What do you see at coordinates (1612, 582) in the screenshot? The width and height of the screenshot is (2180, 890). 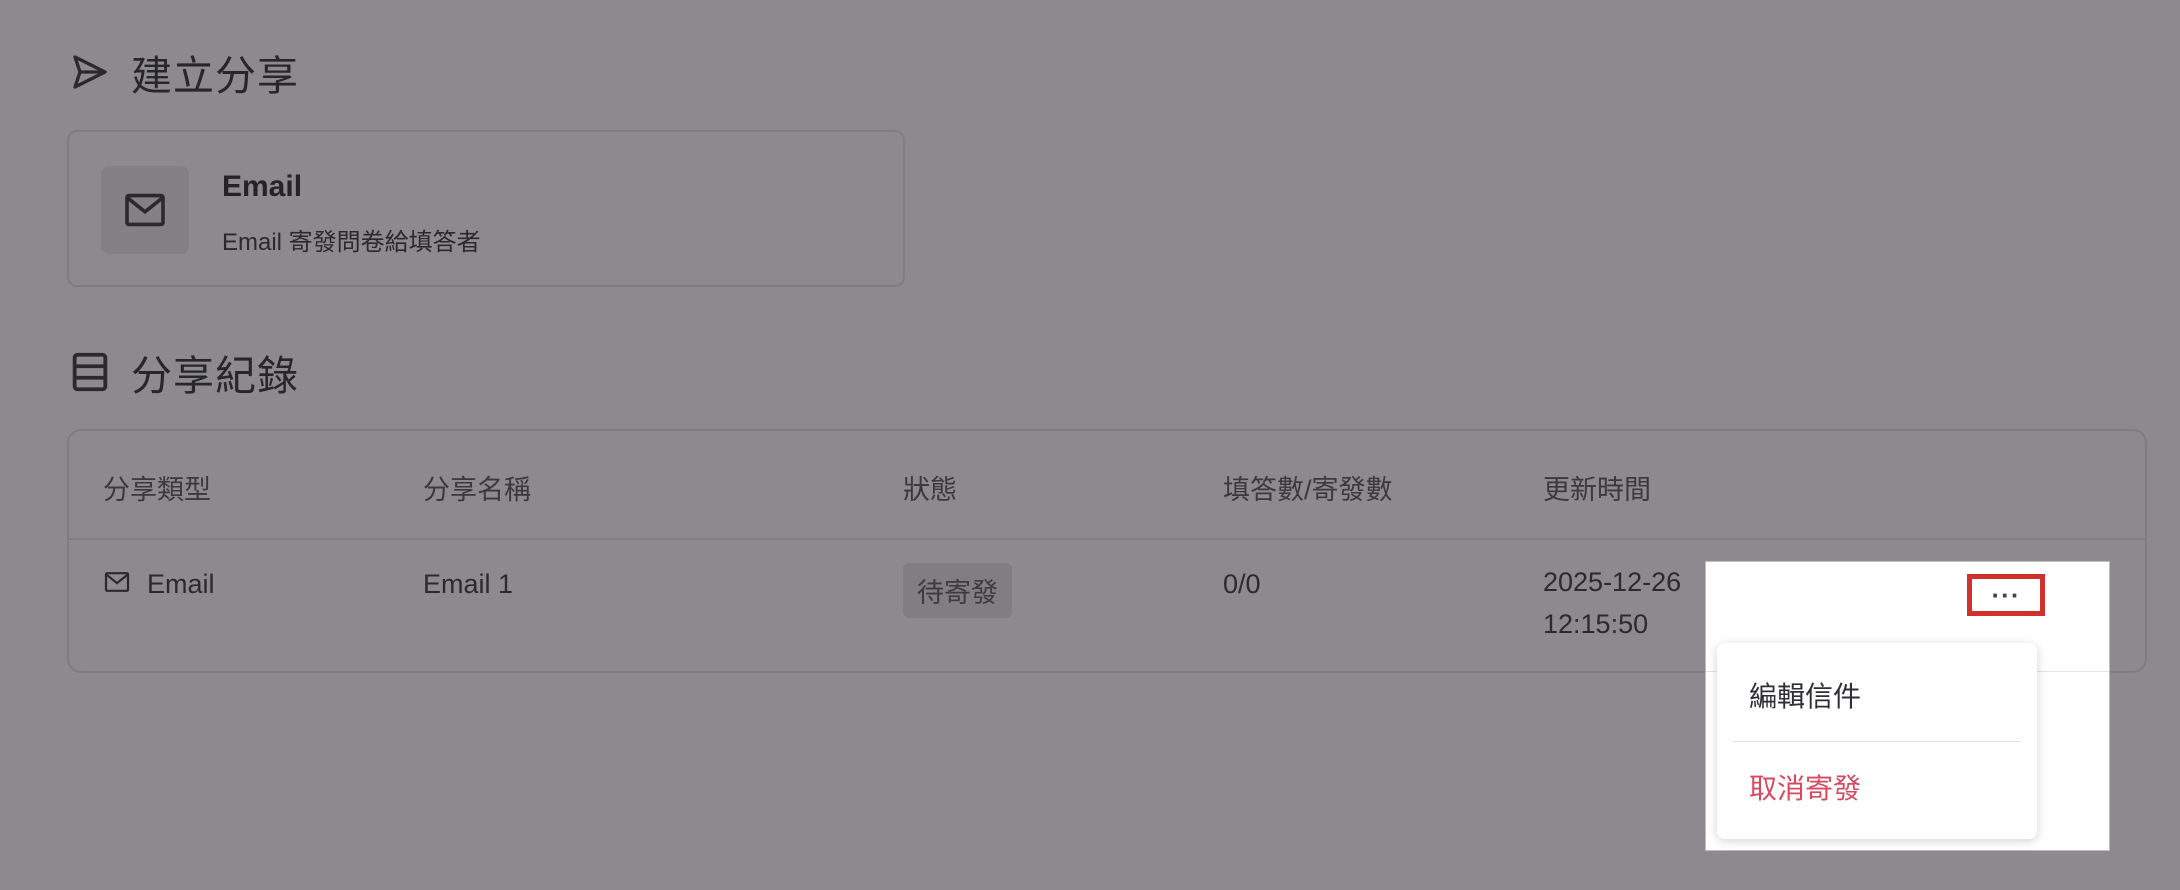 I see `row-updated-date: 2025-12-26` at bounding box center [1612, 582].